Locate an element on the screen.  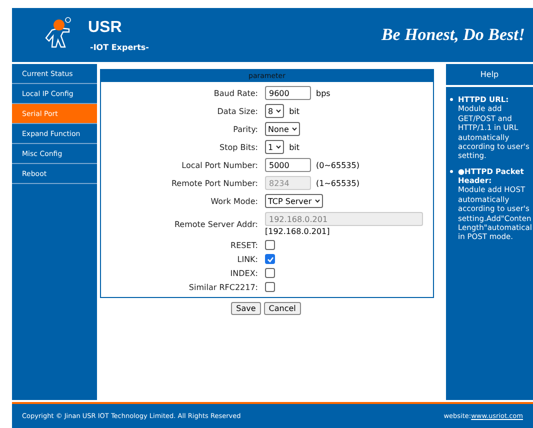
address-note: [192.168.0.201] is located at coordinates (298, 231).